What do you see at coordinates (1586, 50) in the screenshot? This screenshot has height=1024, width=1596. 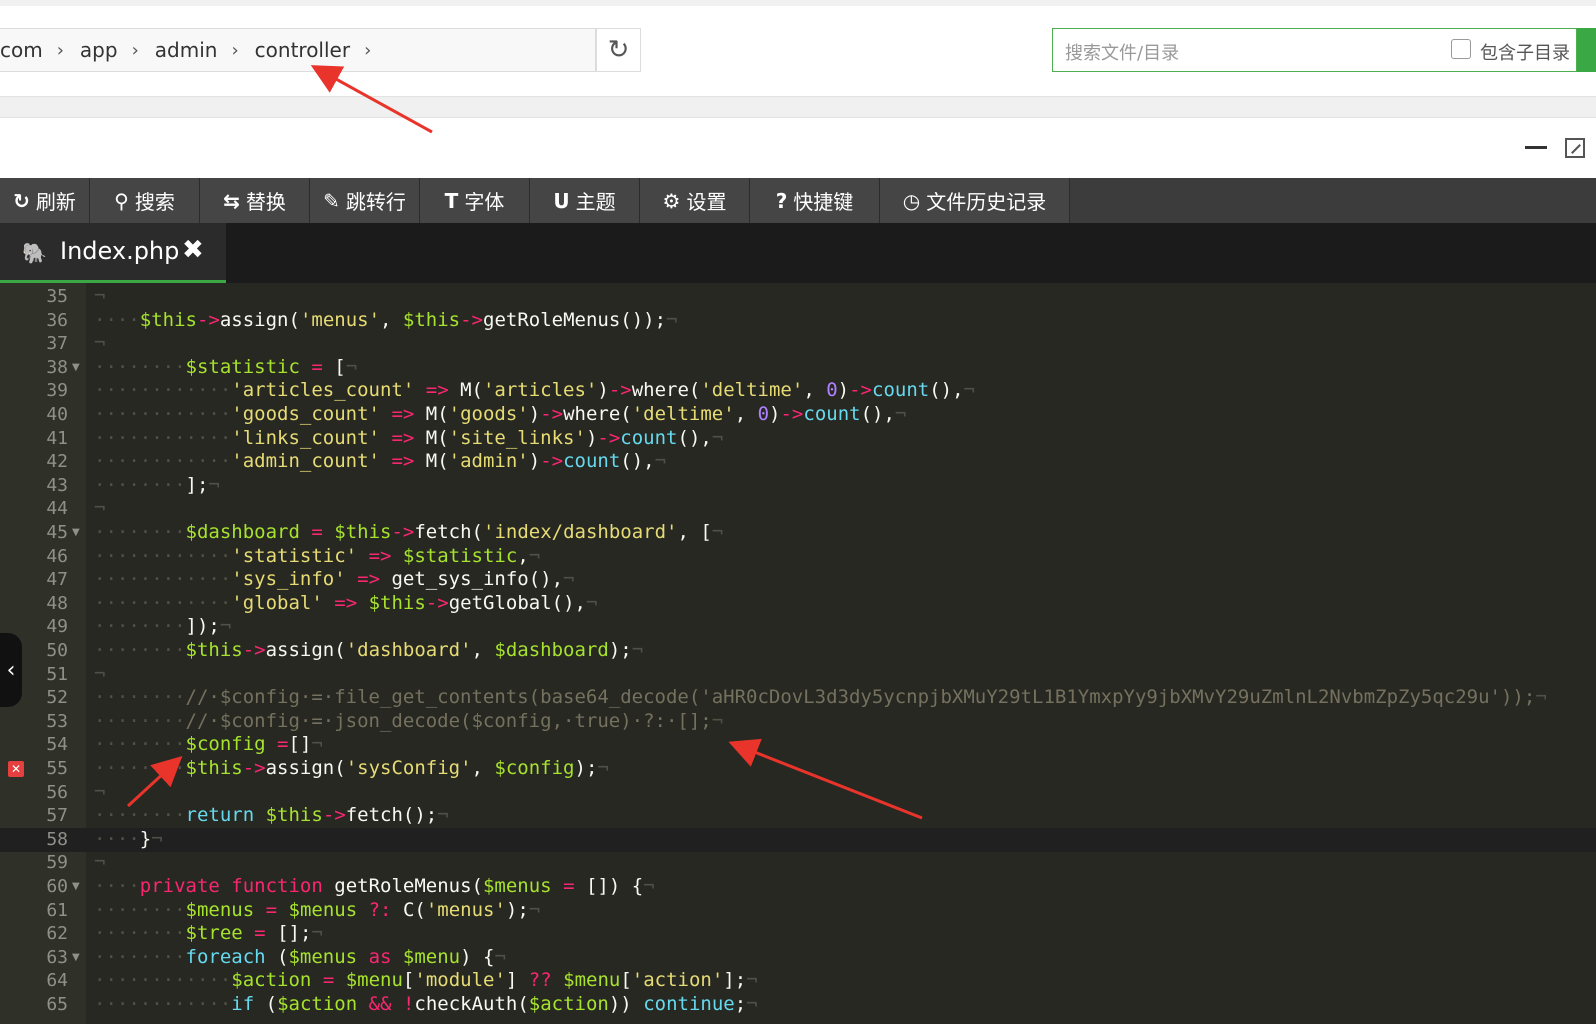 I see `search-submit-button` at bounding box center [1586, 50].